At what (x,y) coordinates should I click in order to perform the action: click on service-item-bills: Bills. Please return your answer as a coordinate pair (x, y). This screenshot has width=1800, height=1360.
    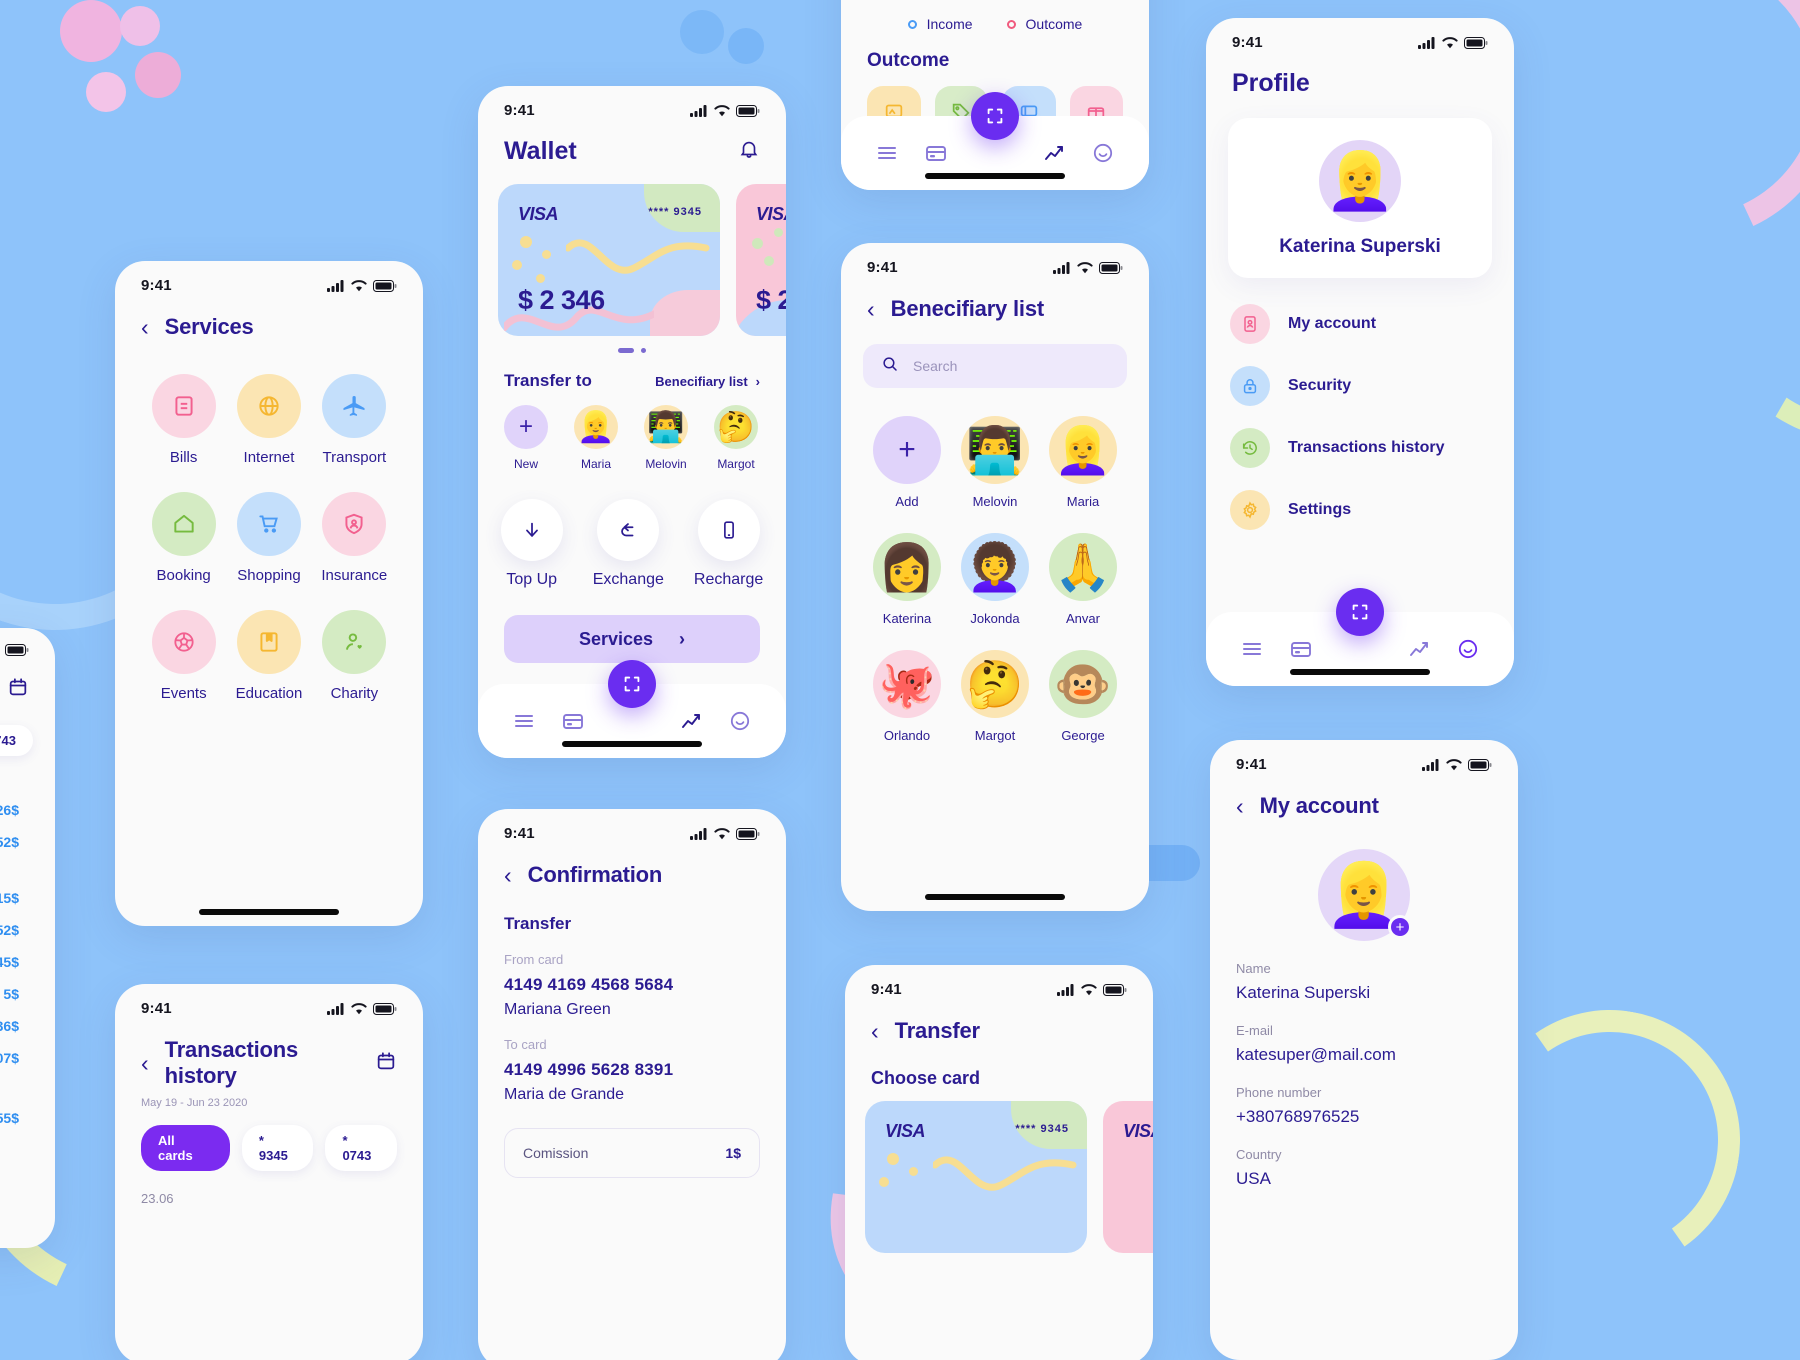
    Looking at the image, I should click on (183, 420).